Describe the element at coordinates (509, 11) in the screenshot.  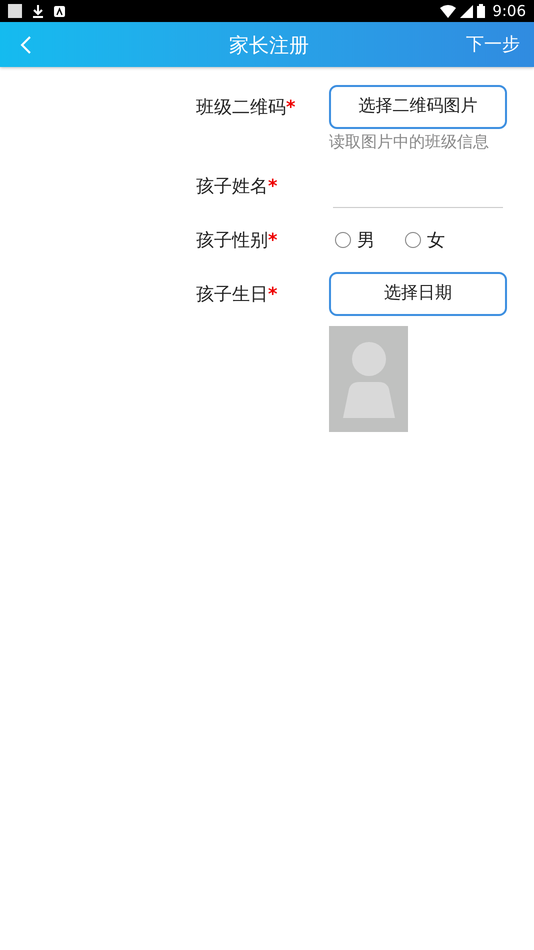
I see `clock-time: 9:06` at that location.